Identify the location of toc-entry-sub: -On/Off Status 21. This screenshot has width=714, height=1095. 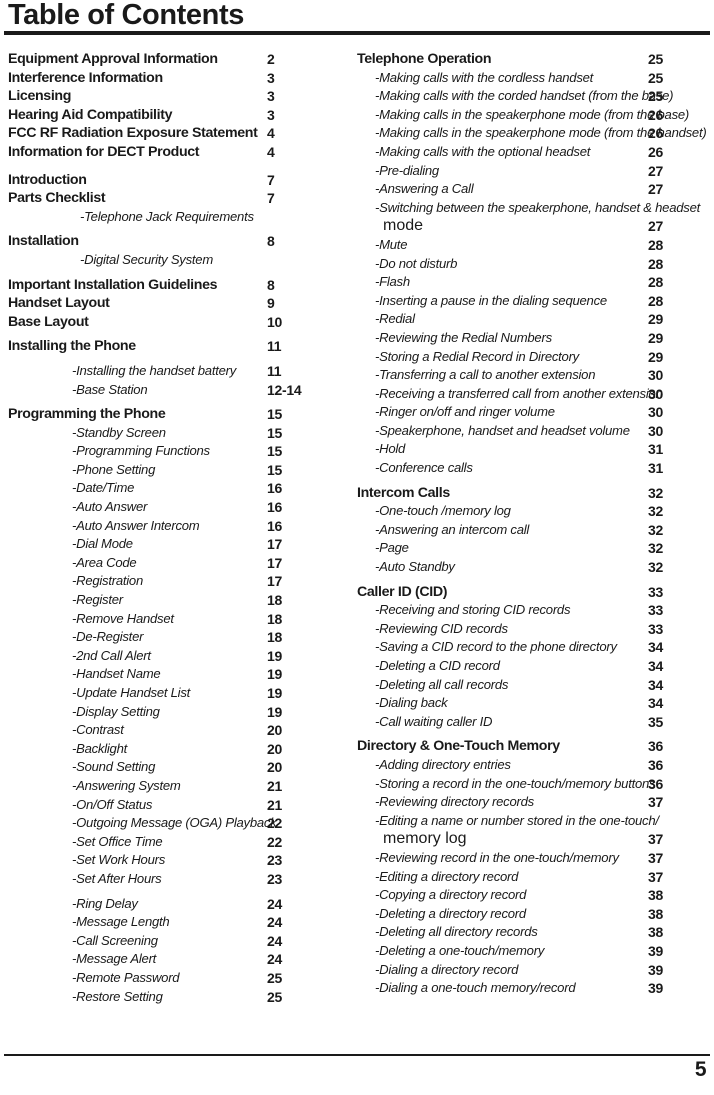
(176, 805).